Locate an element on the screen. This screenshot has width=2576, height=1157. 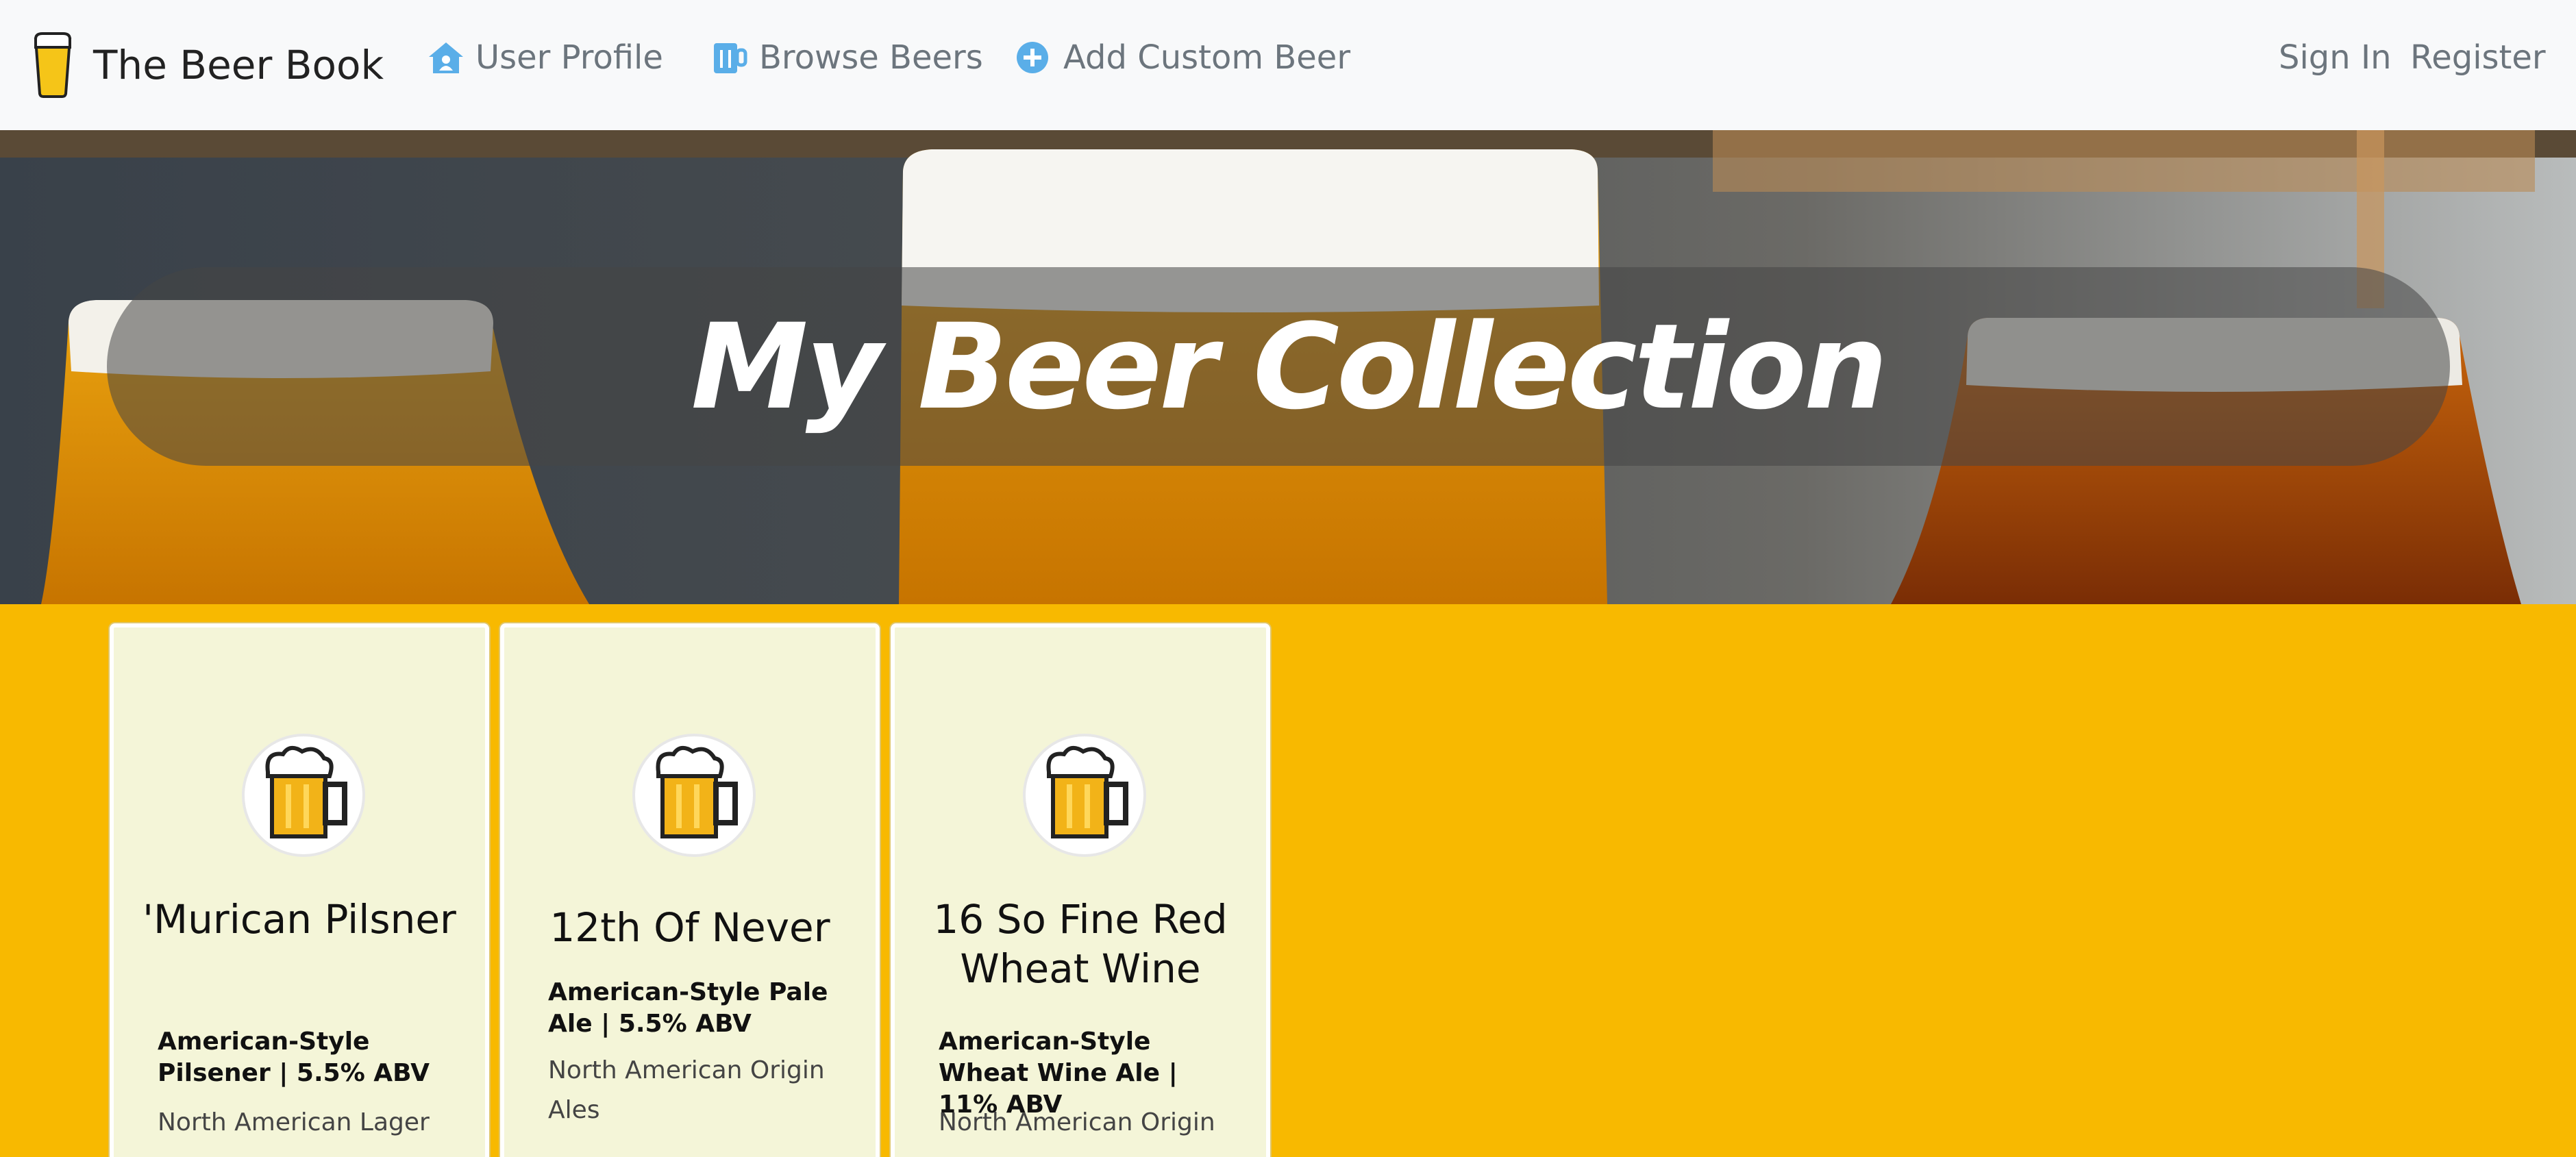
nav-user-profile: User Profile is located at coordinates (545, 57).